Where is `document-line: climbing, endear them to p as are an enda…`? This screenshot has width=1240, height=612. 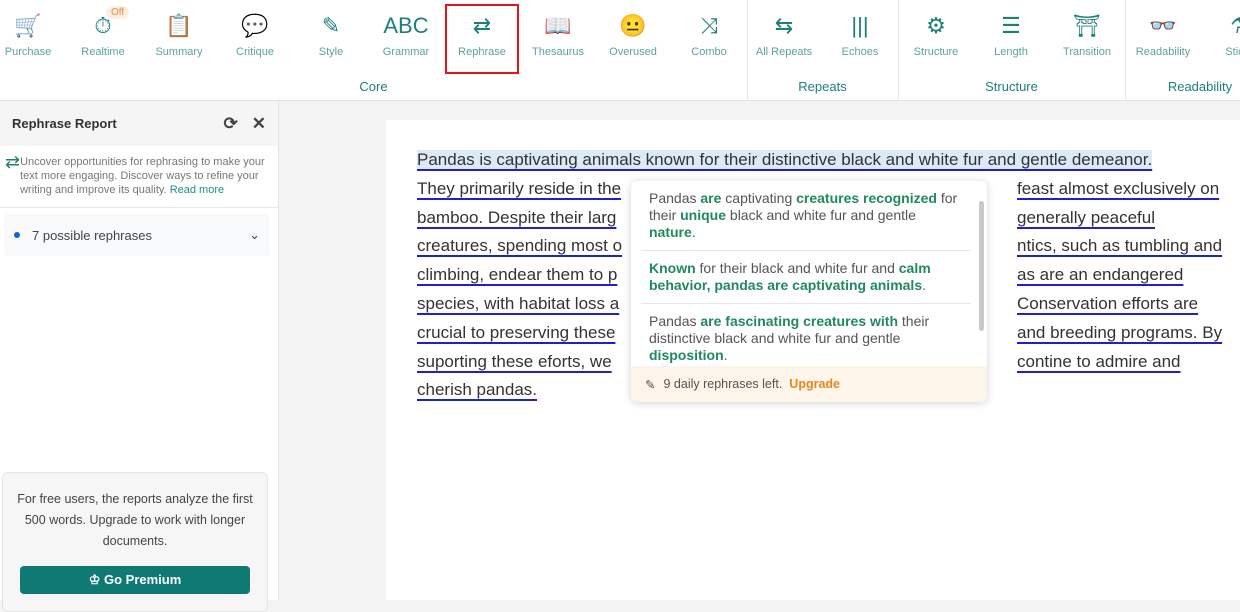 document-line: climbing, endear them to p as are an enda… is located at coordinates (800, 276).